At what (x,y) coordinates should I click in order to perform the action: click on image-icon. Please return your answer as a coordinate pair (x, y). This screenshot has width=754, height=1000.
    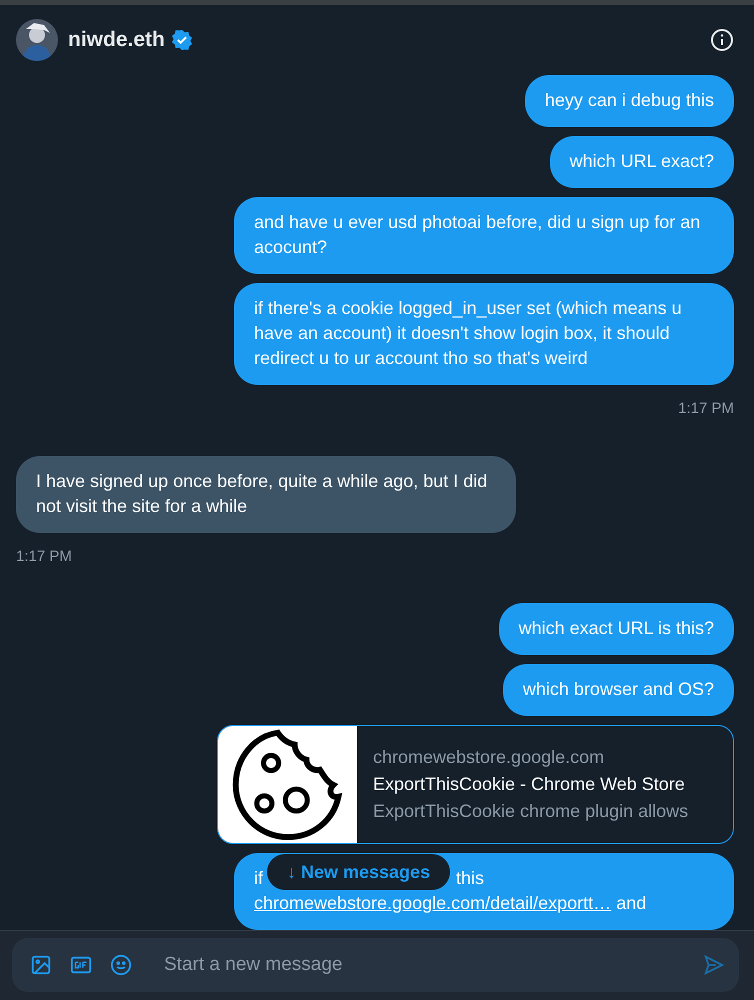
    Looking at the image, I should click on (41, 965).